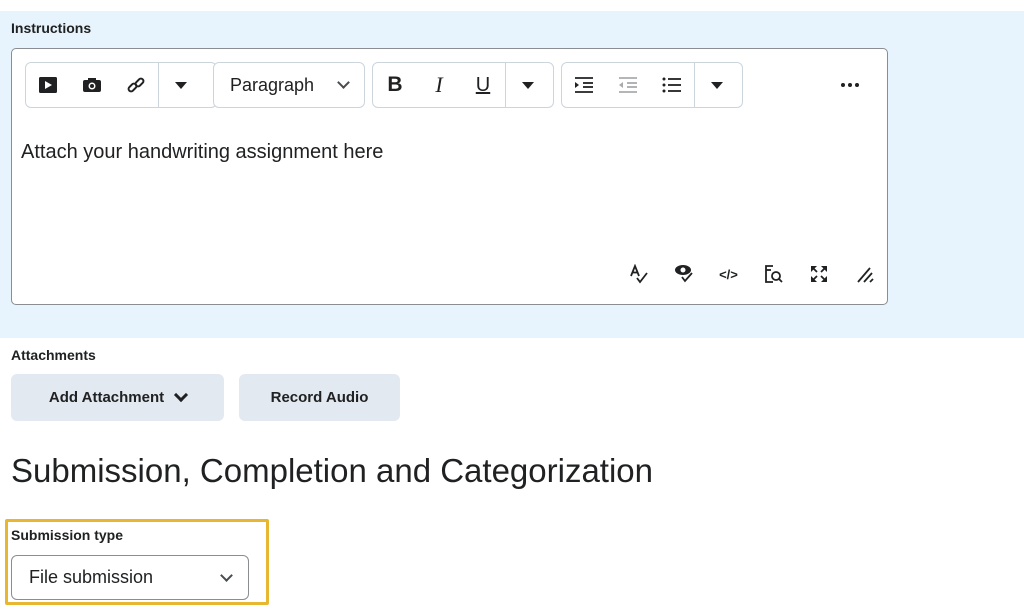  I want to click on submission-type-label: Submission type, so click(67, 535).